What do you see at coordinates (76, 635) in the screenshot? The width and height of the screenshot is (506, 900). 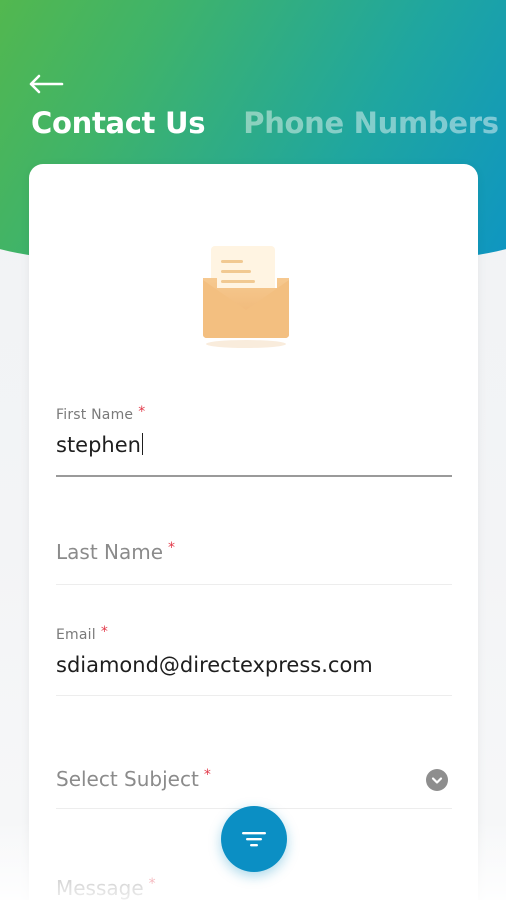 I see `email-label: Email` at bounding box center [76, 635].